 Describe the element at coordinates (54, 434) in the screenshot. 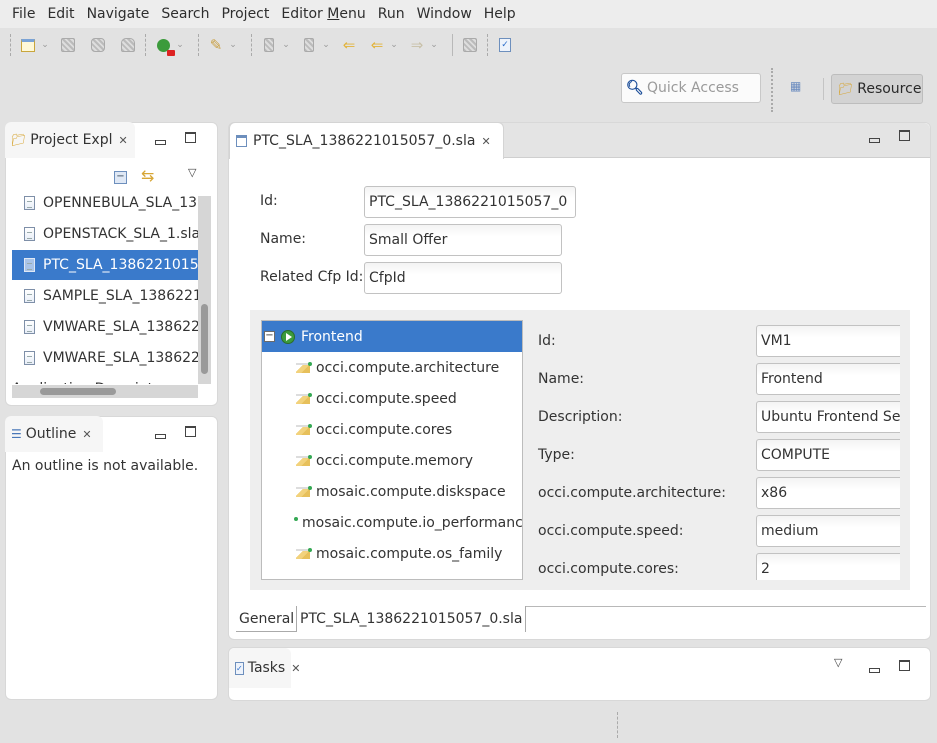

I see `outline-tab: ☰ Outline ✕` at that location.